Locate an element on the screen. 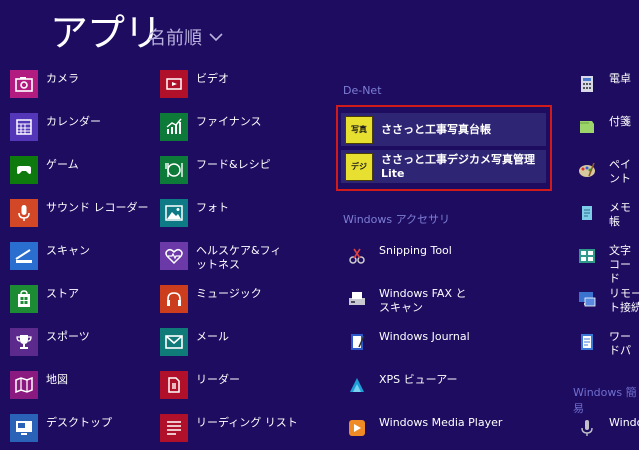 The height and width of the screenshot is (450, 639). photo-icon is located at coordinates (174, 213).